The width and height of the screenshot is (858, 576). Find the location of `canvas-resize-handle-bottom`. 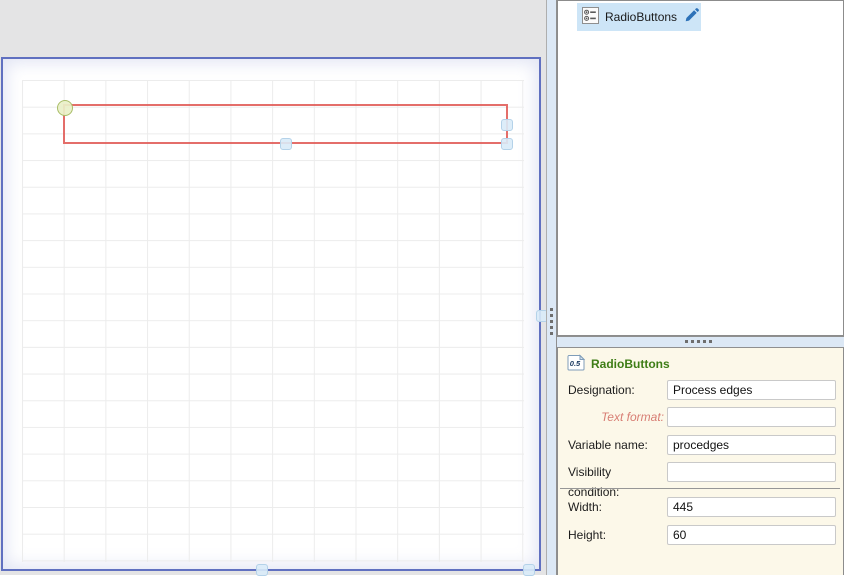

canvas-resize-handle-bottom is located at coordinates (262, 570).